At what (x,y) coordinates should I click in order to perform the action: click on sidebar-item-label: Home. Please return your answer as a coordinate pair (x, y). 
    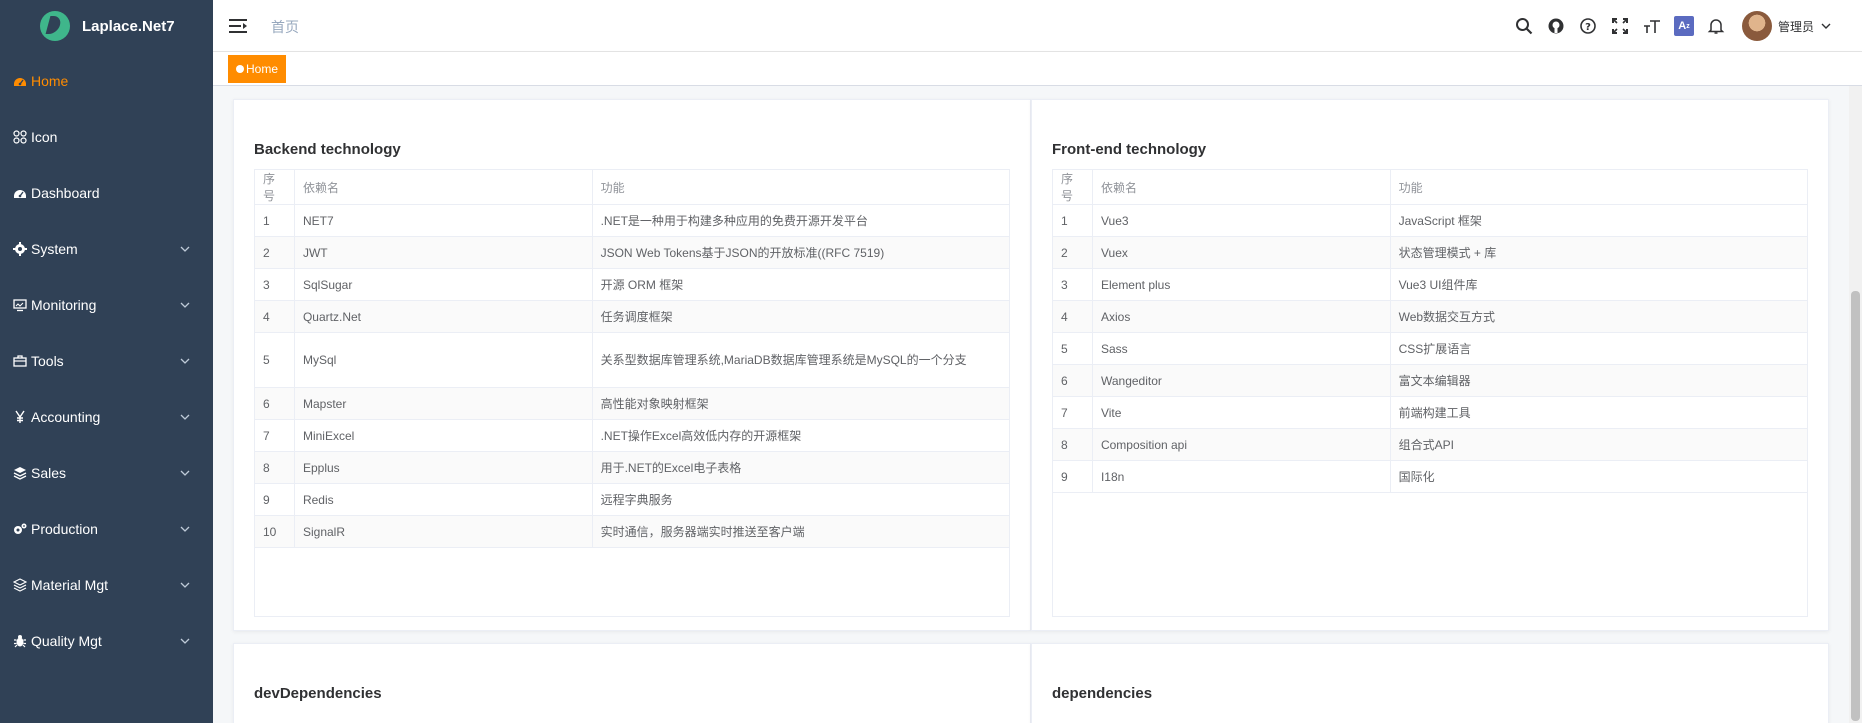
    Looking at the image, I should click on (50, 81).